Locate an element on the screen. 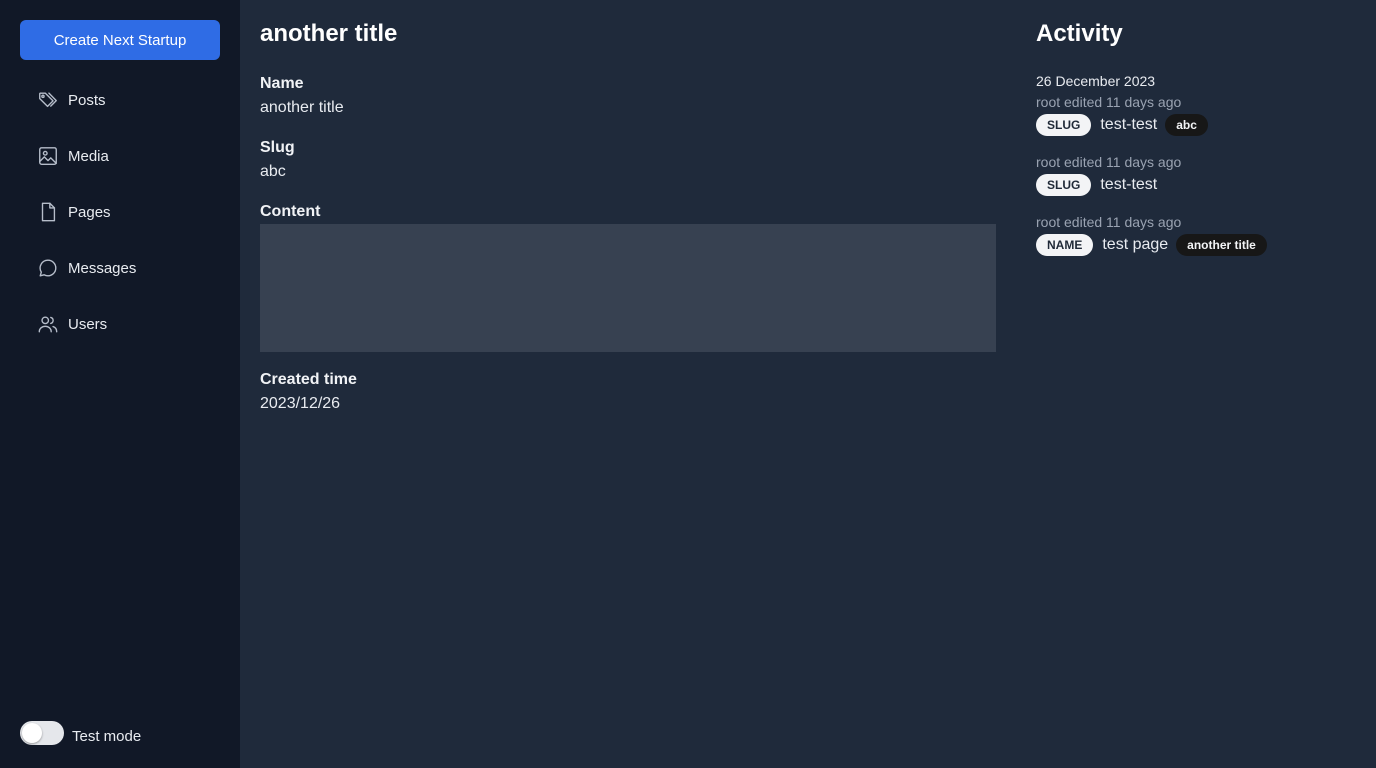  sidebar-item-posts: Posts is located at coordinates (86, 100).